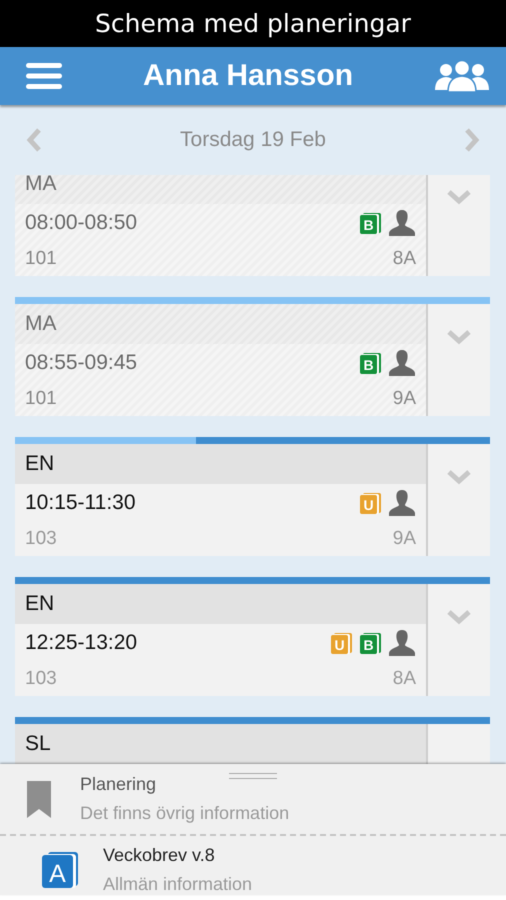  I want to click on info-subtitle: Allmän information, so click(177, 884).